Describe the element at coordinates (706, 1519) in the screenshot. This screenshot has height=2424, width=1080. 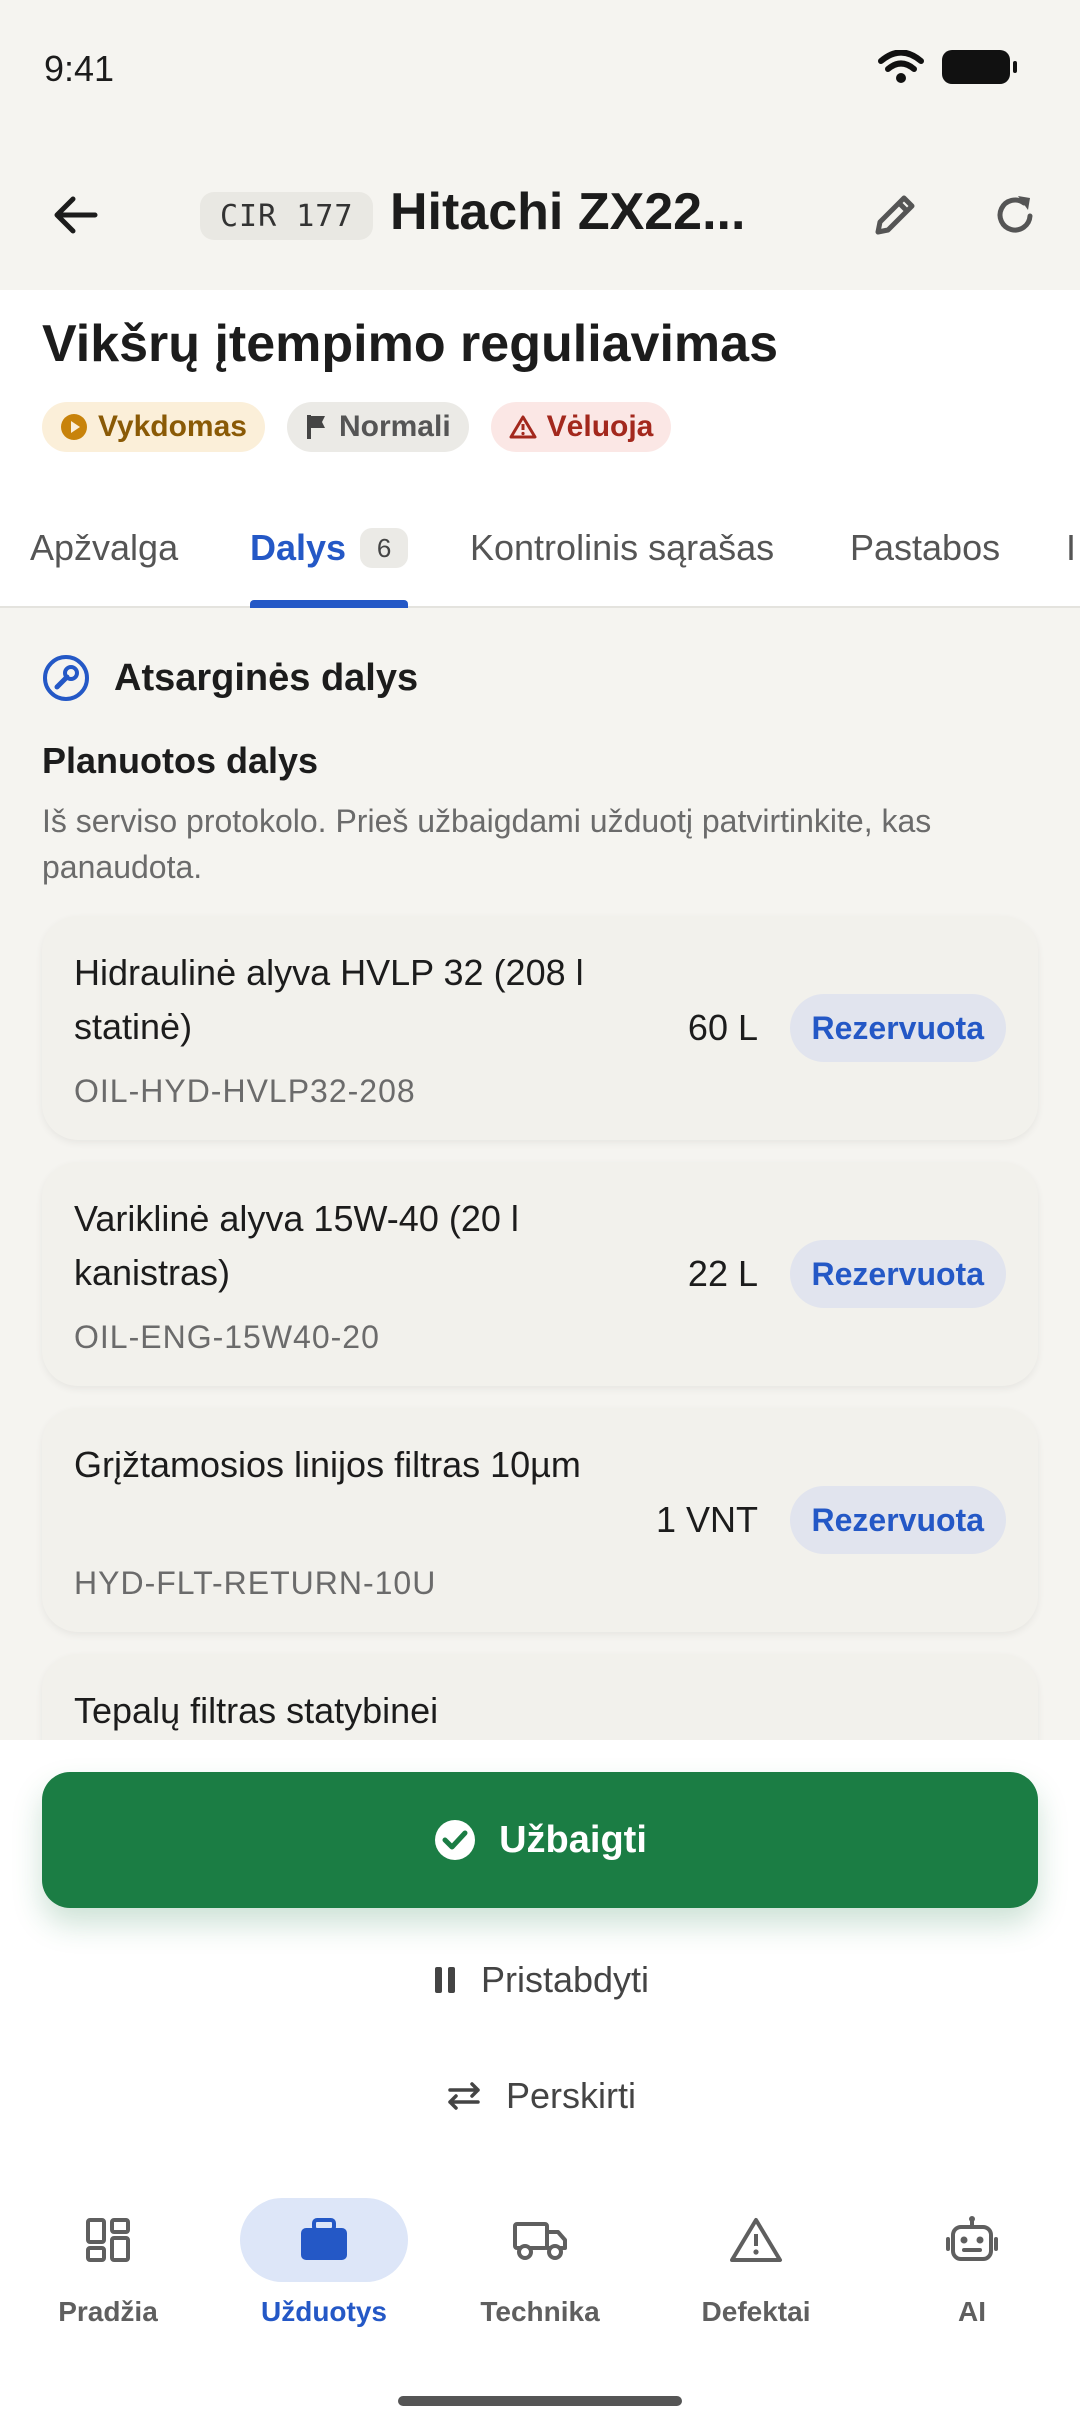
I see `part-quantity: 1 VNT` at that location.